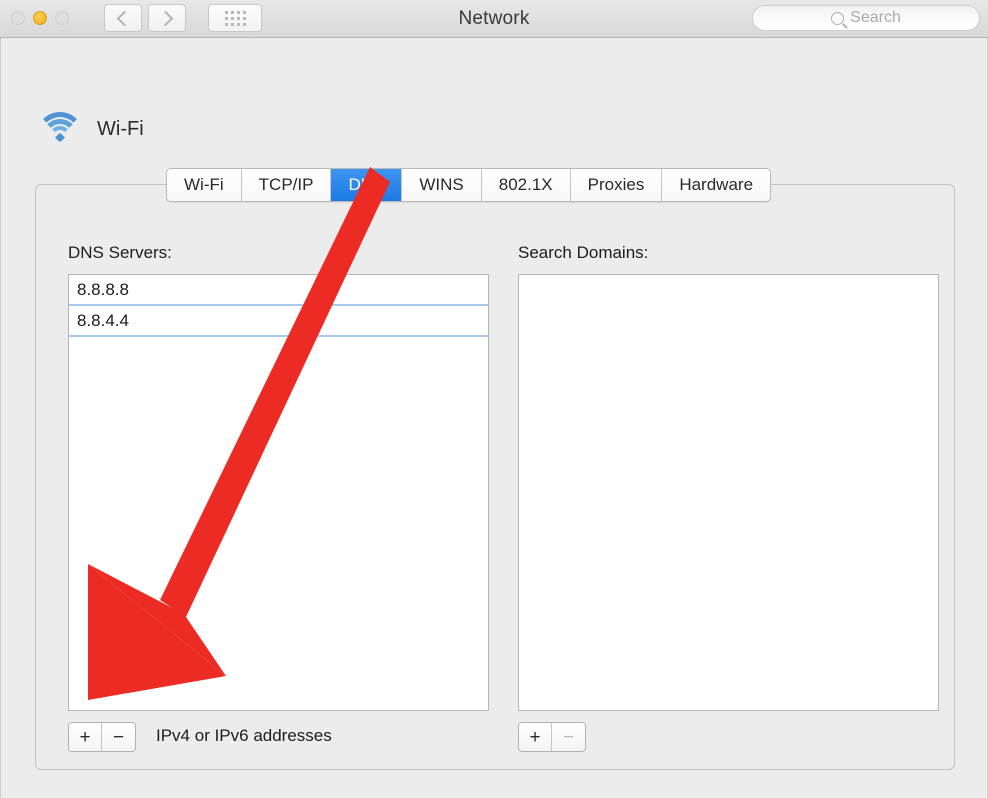  I want to click on dns-servers-add-button: +, so click(85, 737).